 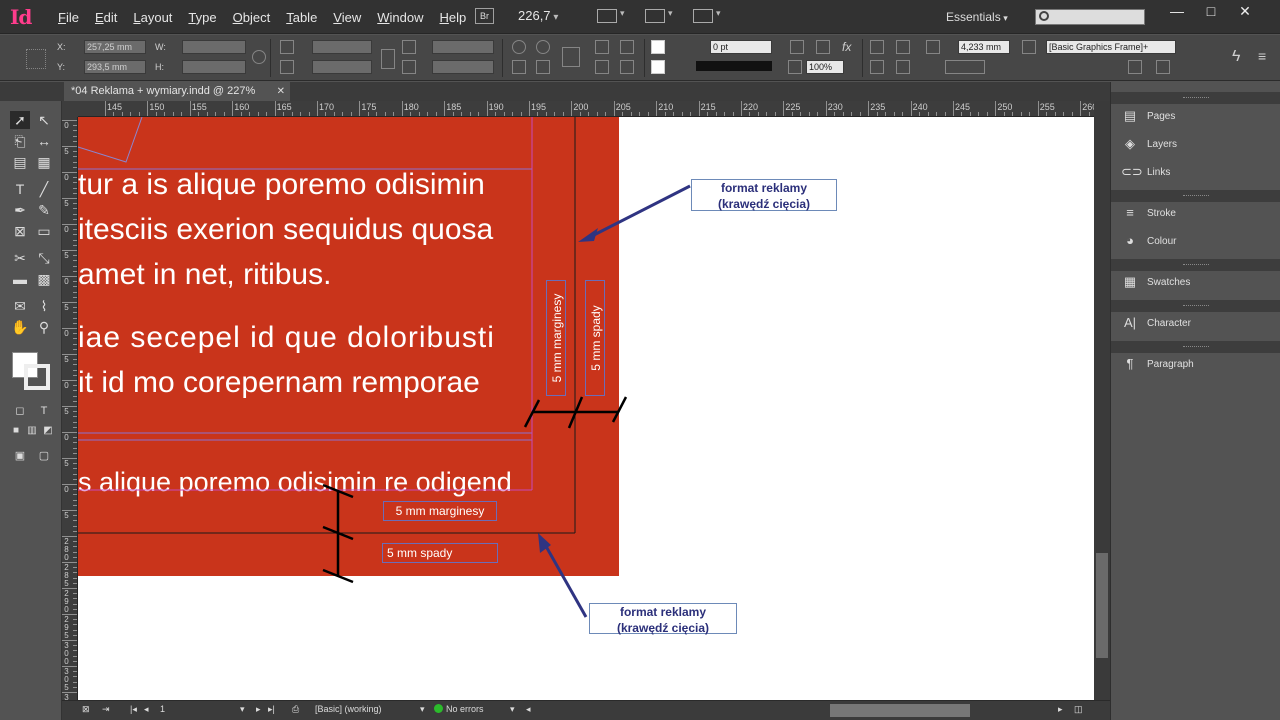 What do you see at coordinates (1102, 400) in the screenshot?
I see `vertical-scrollbar` at bounding box center [1102, 400].